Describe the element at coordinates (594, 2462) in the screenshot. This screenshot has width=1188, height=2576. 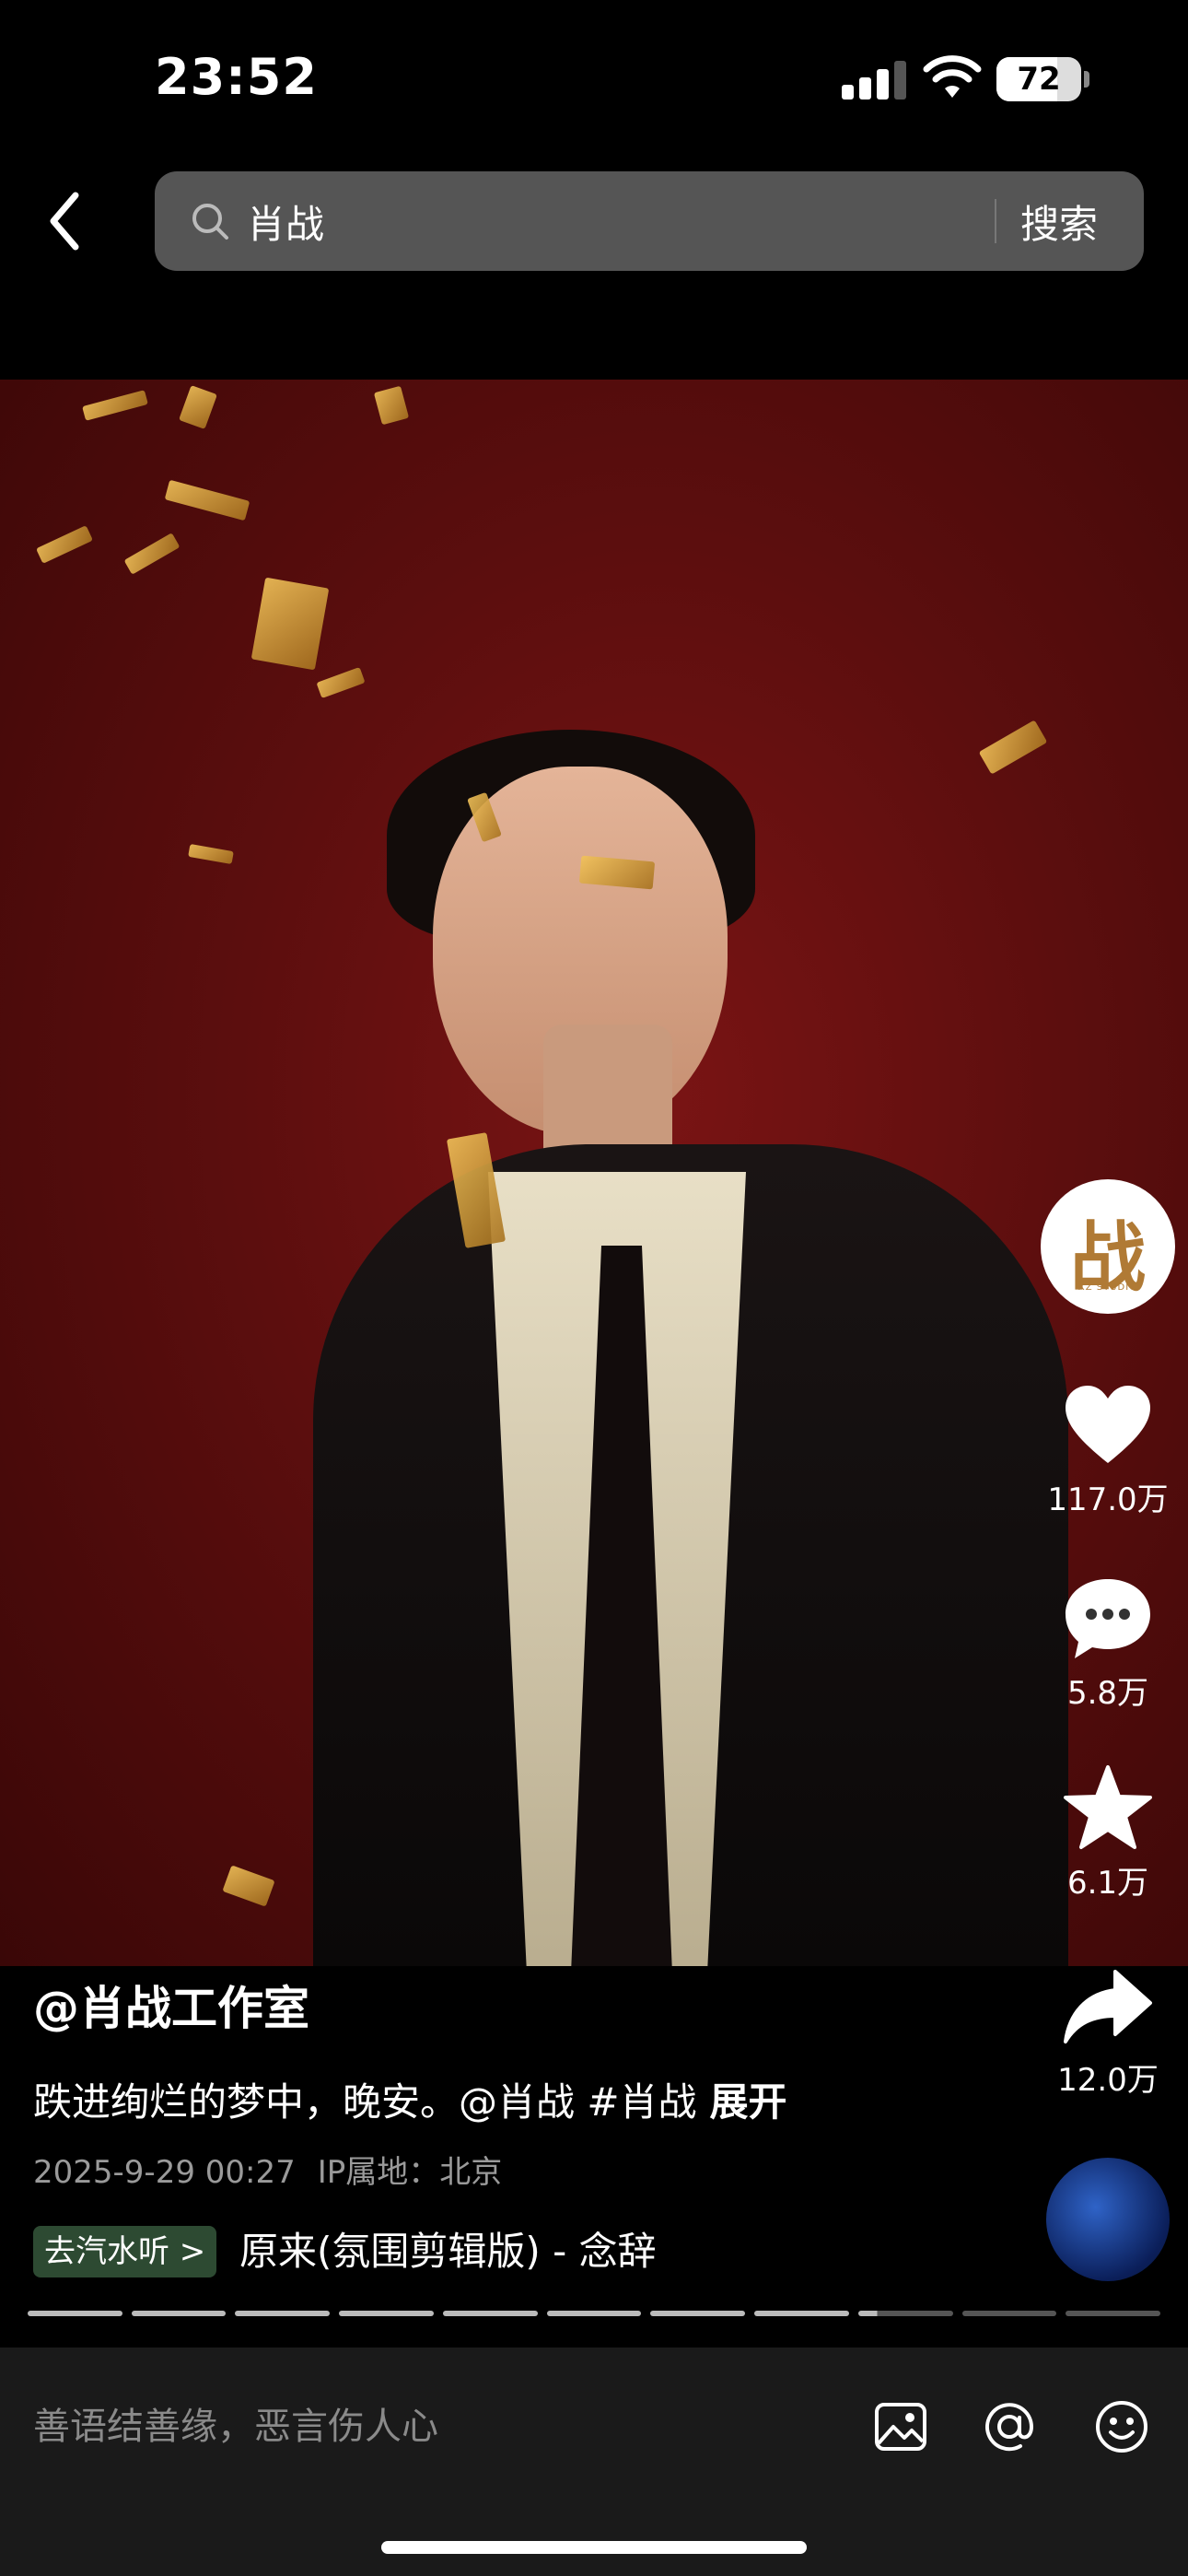
I see `comment-bar` at that location.